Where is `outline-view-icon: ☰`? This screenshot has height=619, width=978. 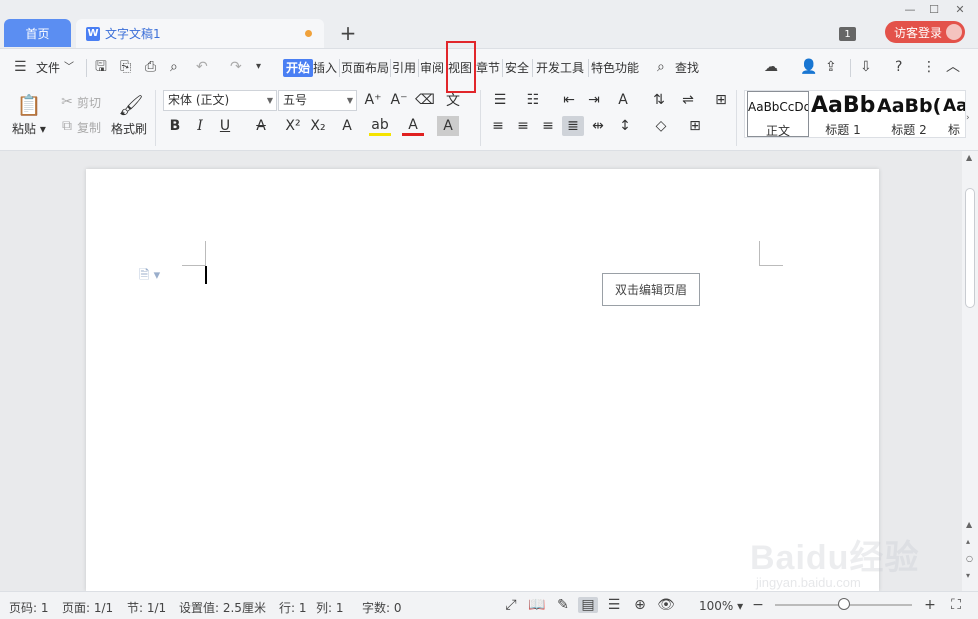
outline-view-icon: ☰ is located at coordinates (614, 605).